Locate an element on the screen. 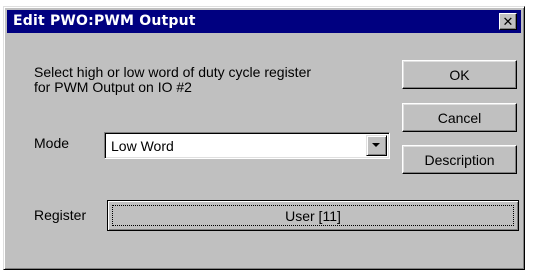 The width and height of the screenshot is (533, 274). description-line-2: for PWM Output on IO #2 is located at coordinates (113, 87).